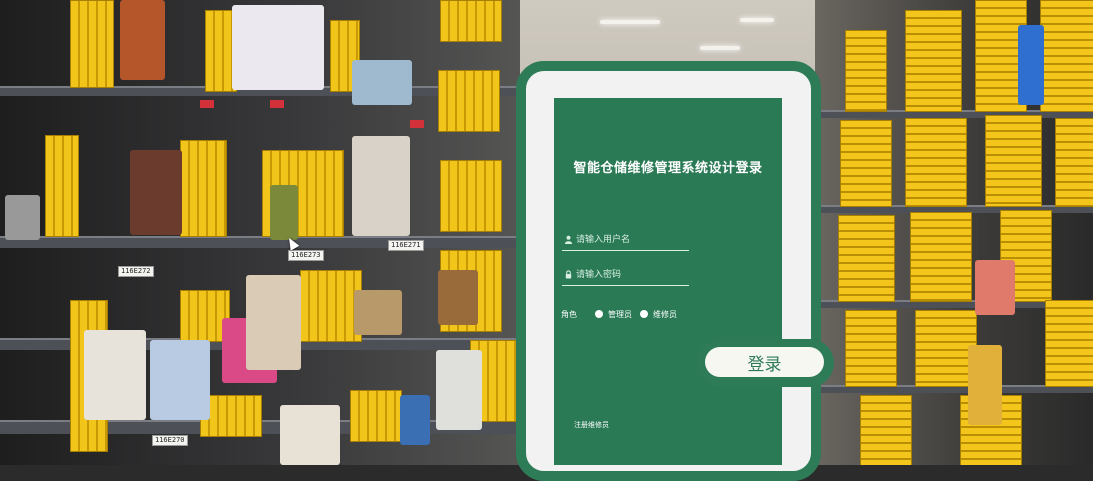  What do you see at coordinates (668, 168) in the screenshot?
I see `login-title: 智能仓储维修管理系统设计登录` at bounding box center [668, 168].